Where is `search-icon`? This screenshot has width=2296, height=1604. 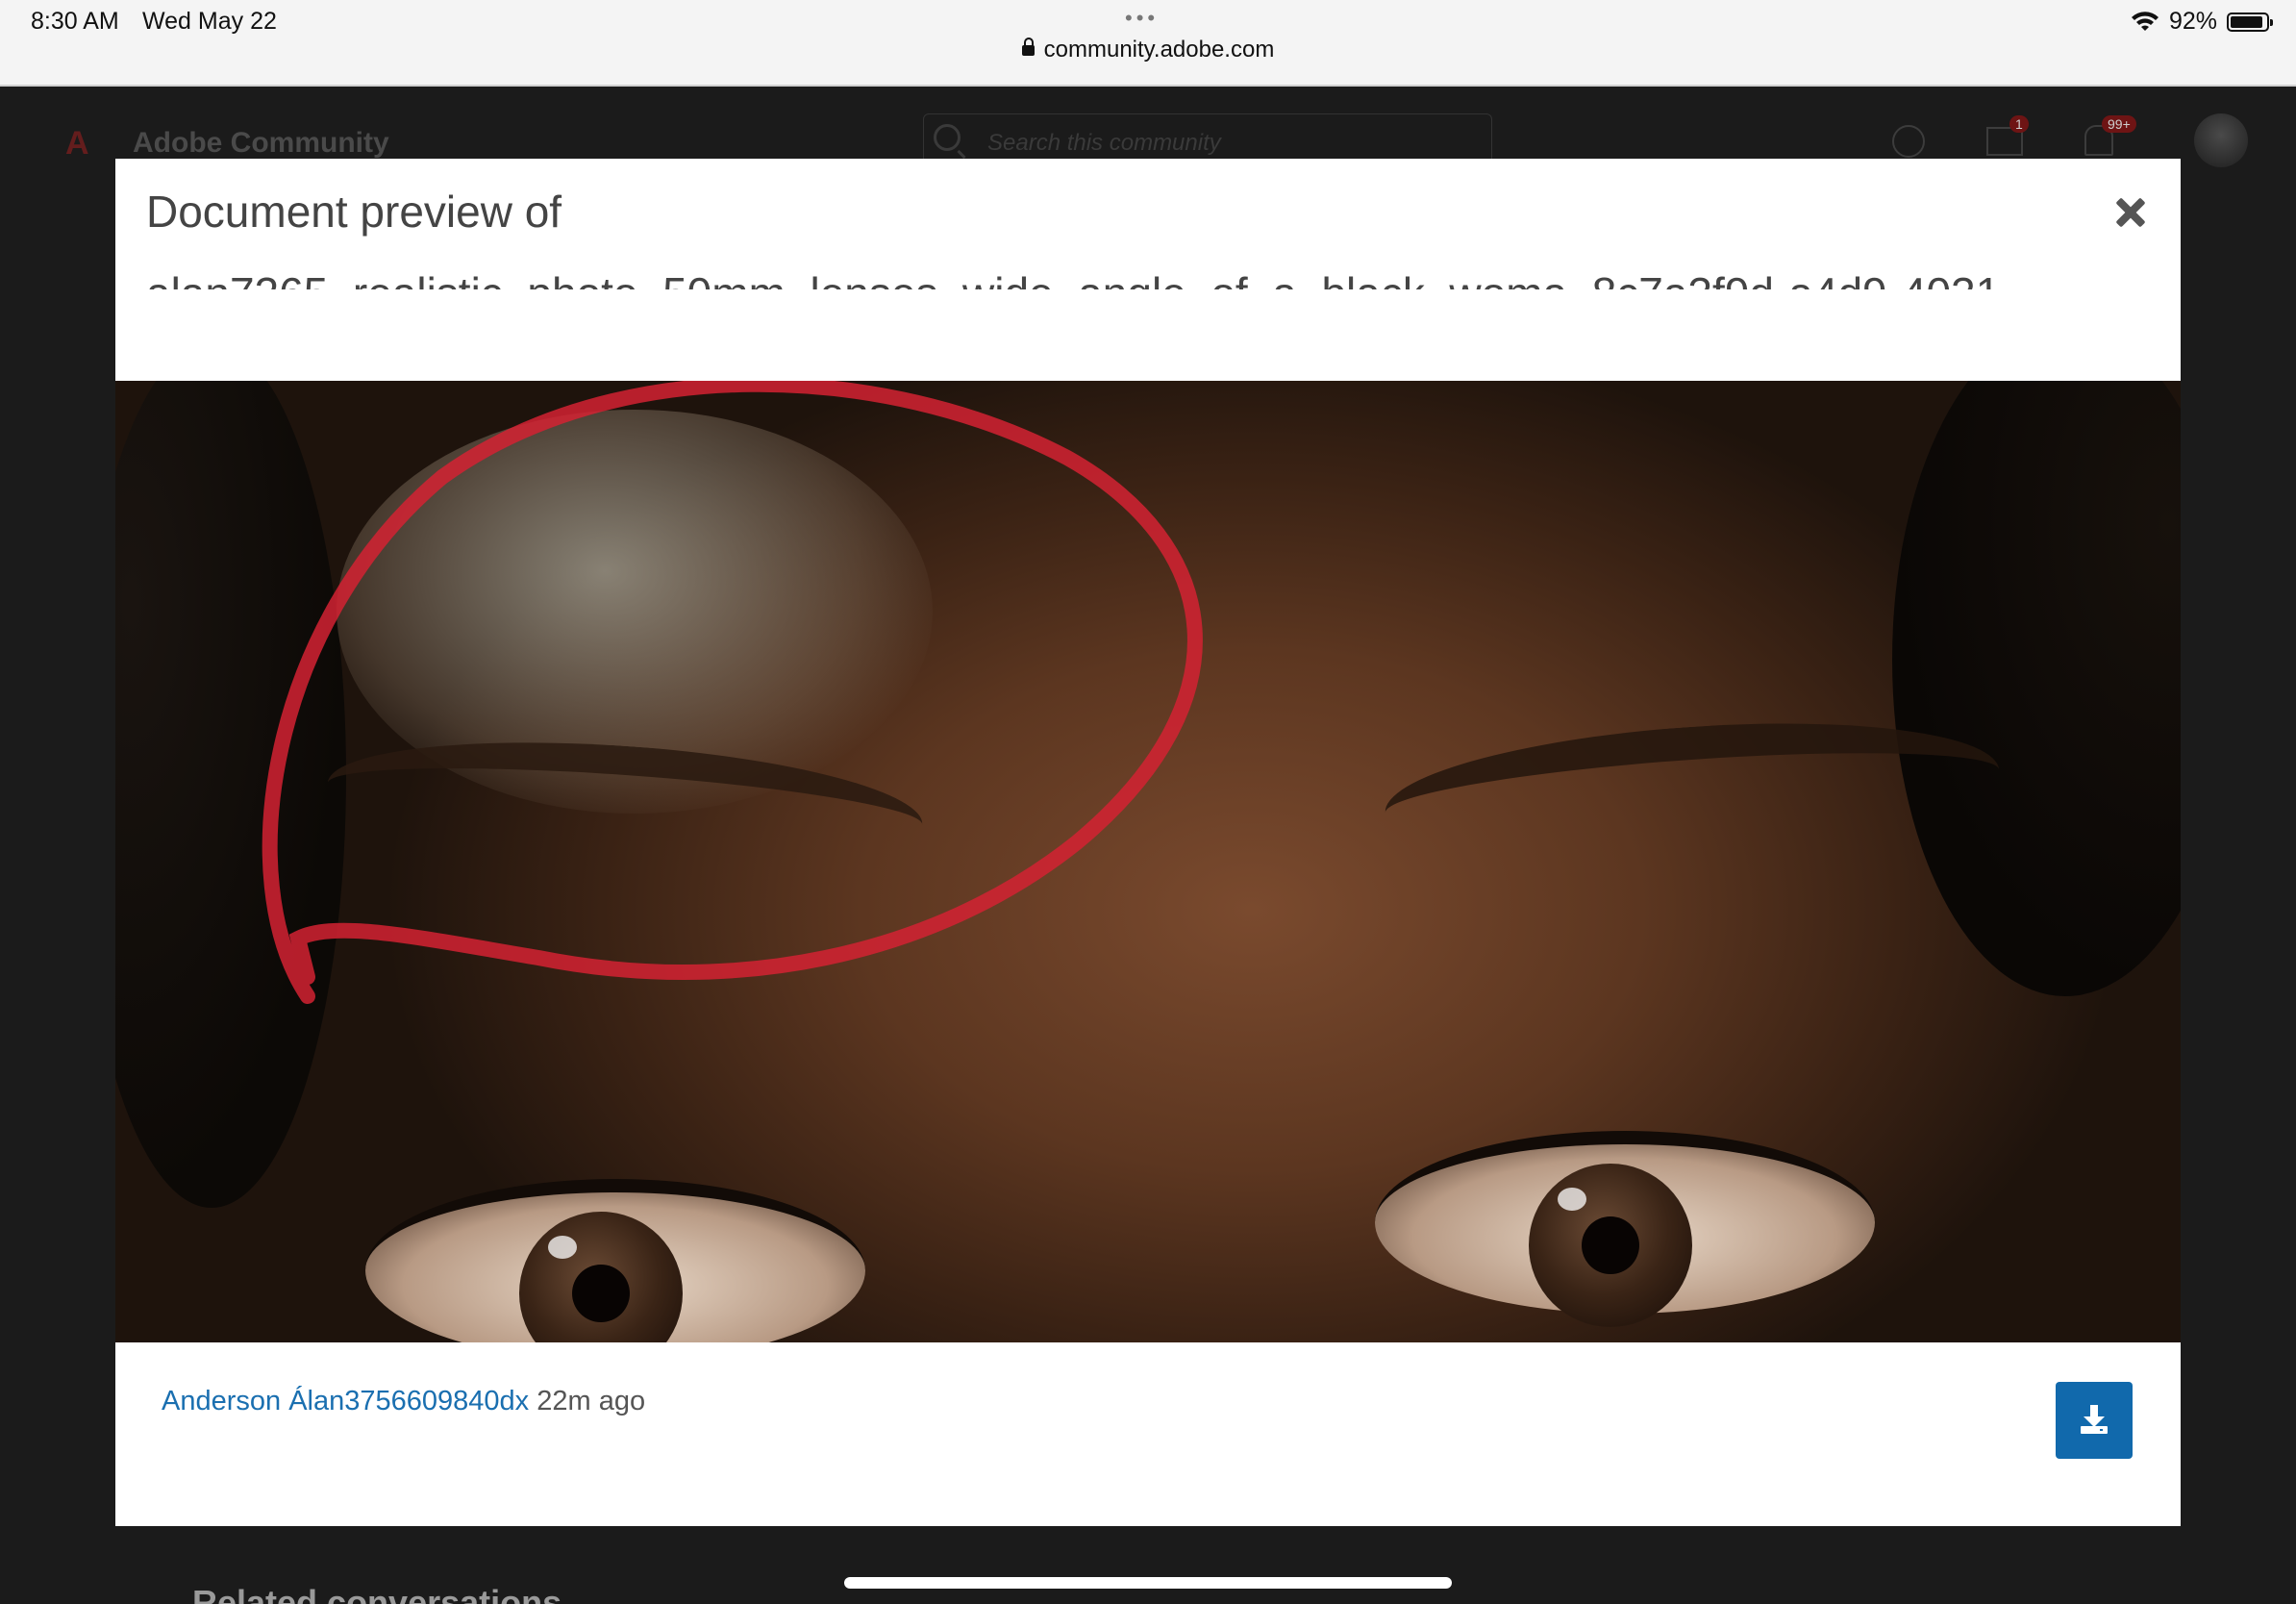 search-icon is located at coordinates (947, 137).